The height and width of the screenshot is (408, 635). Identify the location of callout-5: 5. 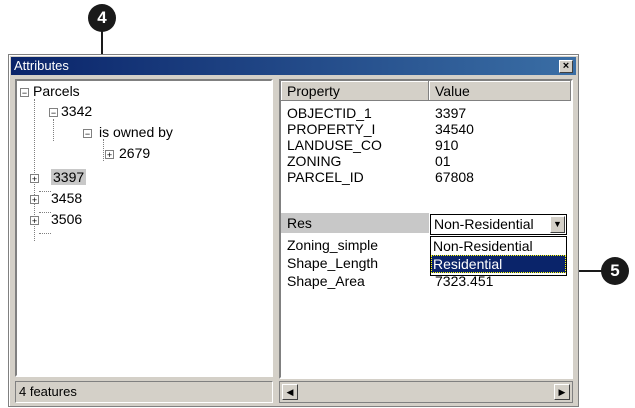
(615, 271).